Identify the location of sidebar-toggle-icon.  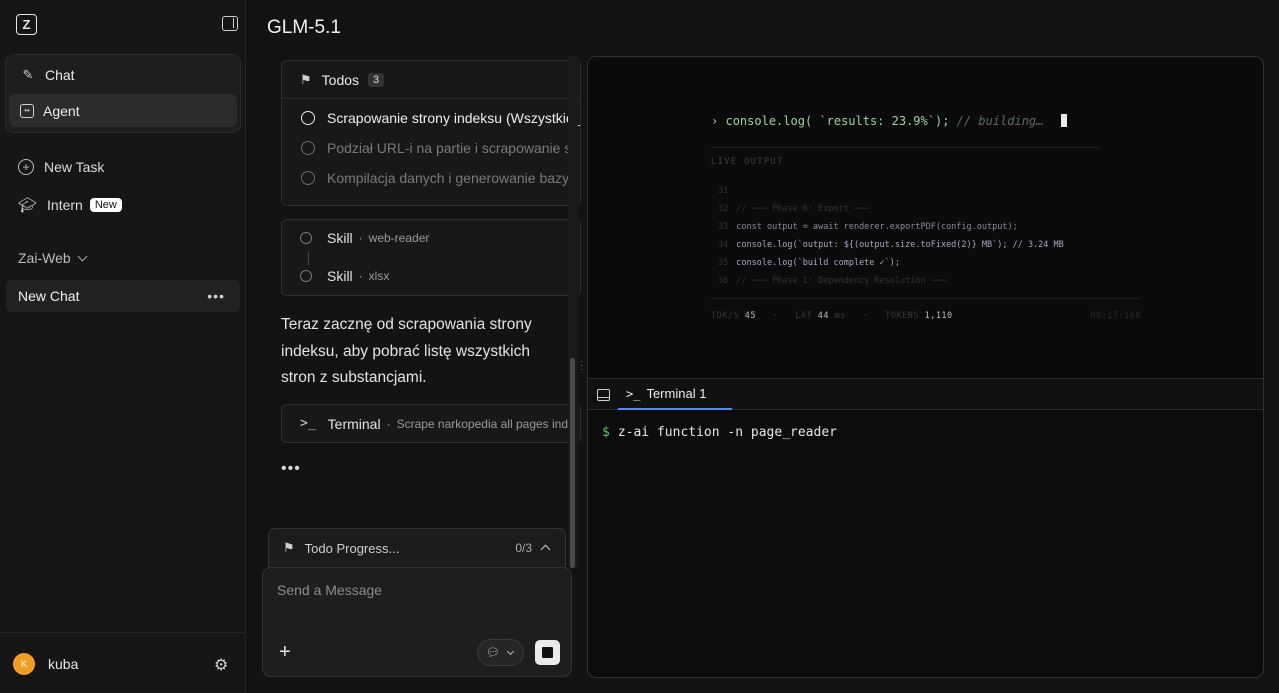
(230, 23).